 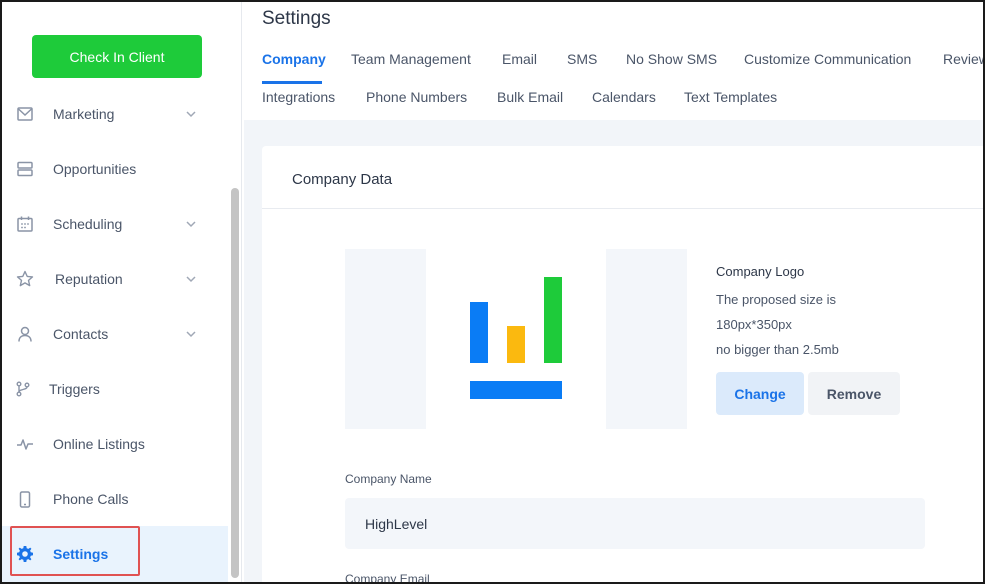 What do you see at coordinates (516, 338) in the screenshot?
I see `company-logo-image` at bounding box center [516, 338].